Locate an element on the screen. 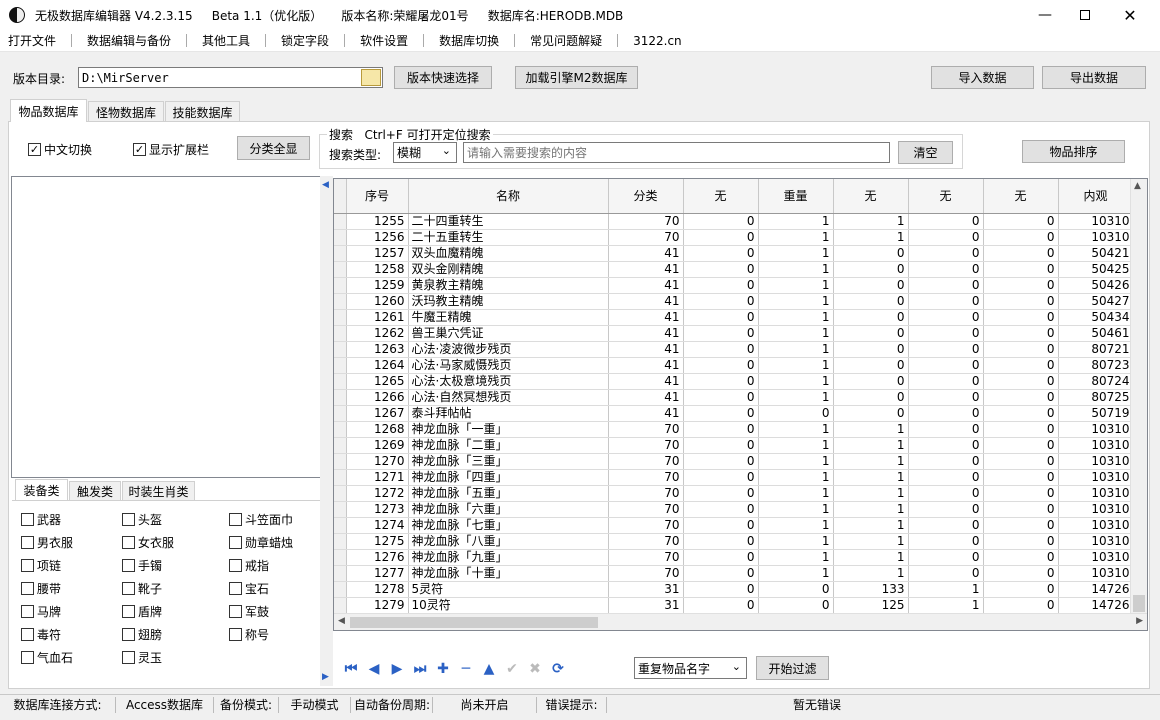  prior-record-icon: ◀ is located at coordinates (374, 669).